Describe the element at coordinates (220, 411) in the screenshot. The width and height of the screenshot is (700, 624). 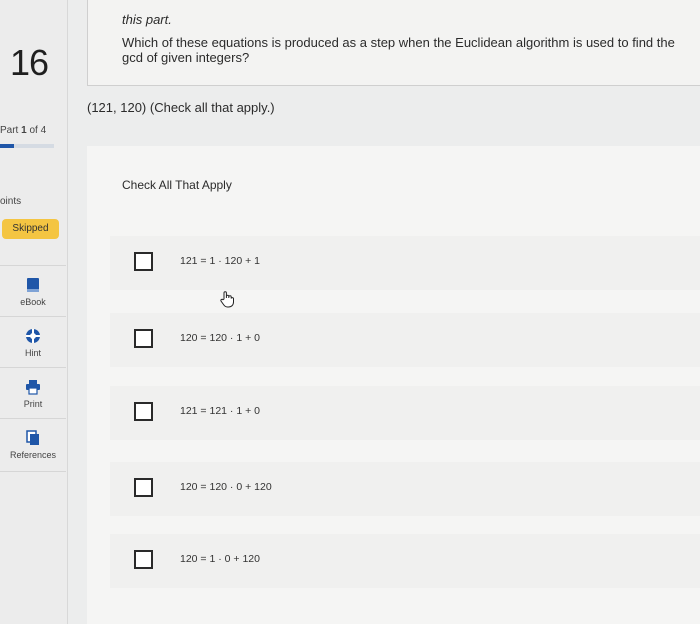
I see `choice-label: 121 = 121 · 1 + 0` at that location.